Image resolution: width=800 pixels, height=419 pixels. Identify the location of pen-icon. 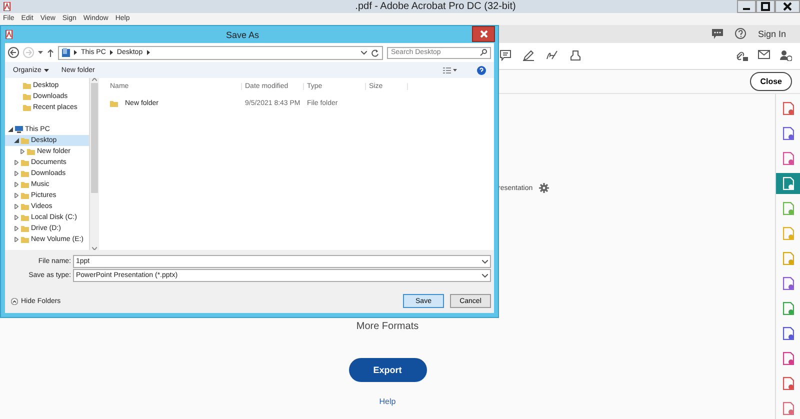
(528, 56).